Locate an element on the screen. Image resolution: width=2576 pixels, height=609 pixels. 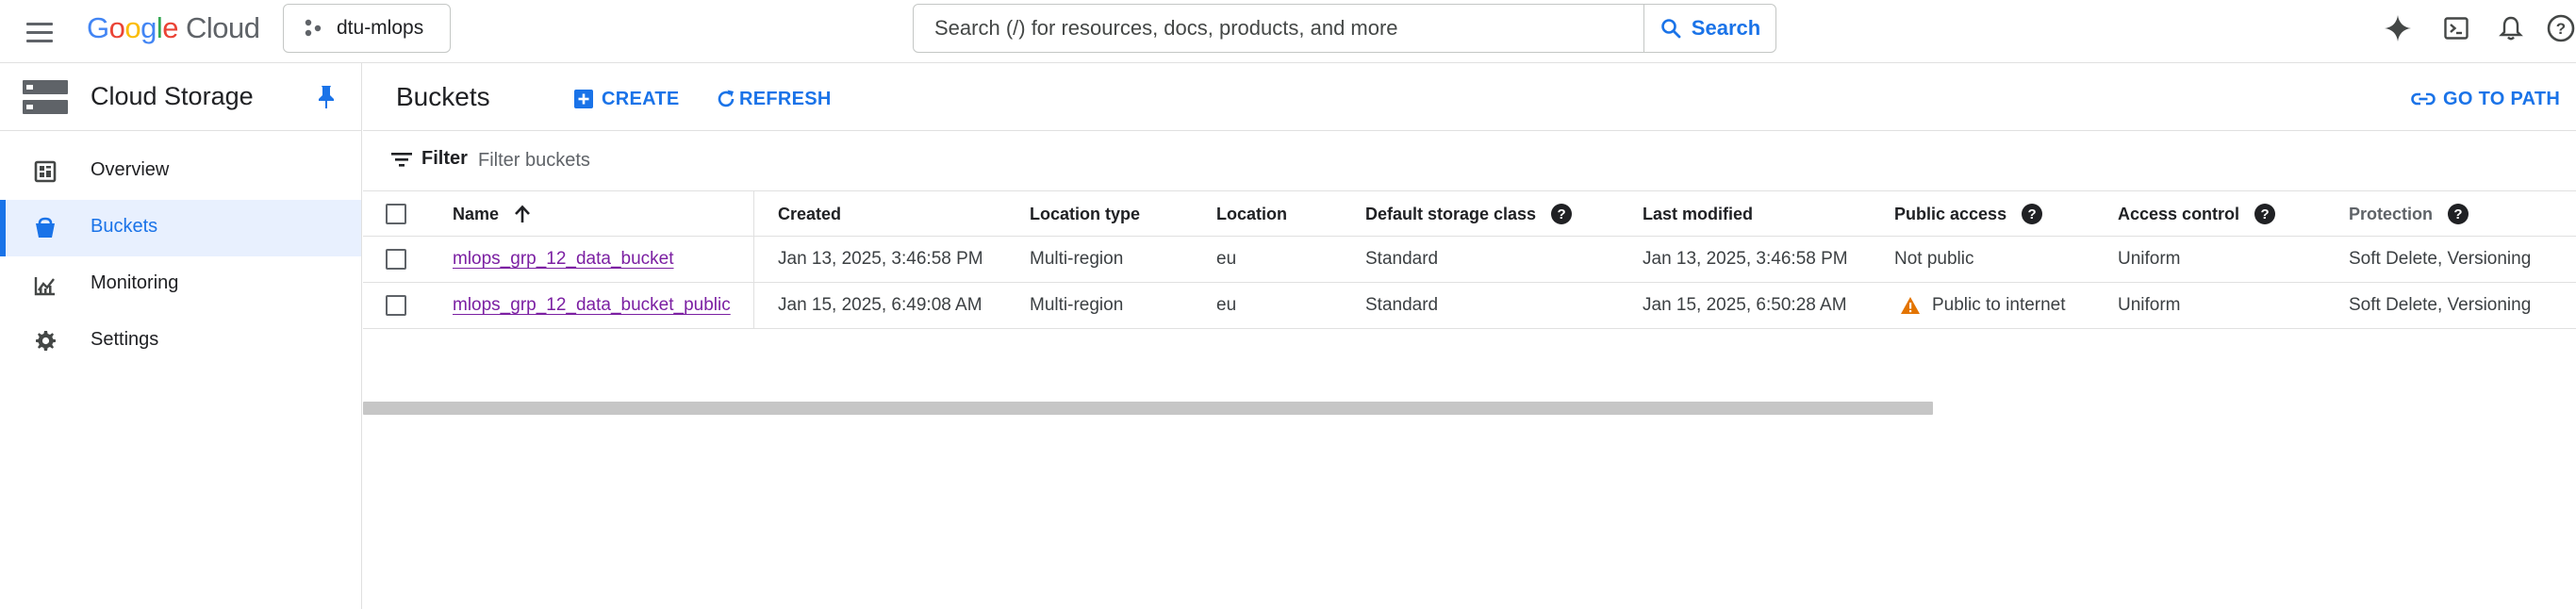
project-picker: dtu-mlops is located at coordinates (367, 28).